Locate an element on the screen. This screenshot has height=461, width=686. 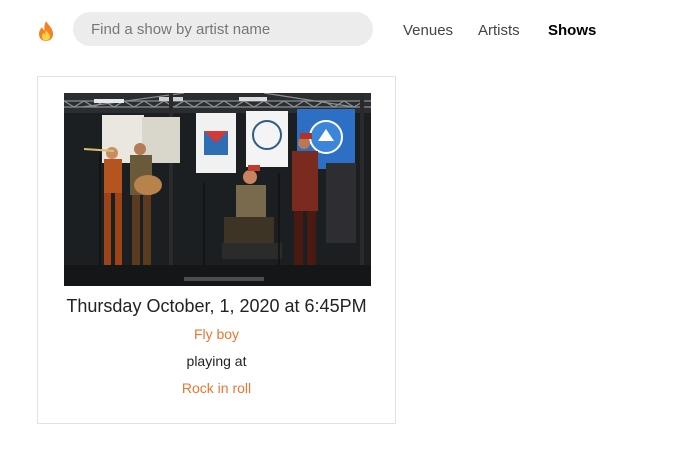
navbar: Venues Artists Shows is located at coordinates (343, 30).